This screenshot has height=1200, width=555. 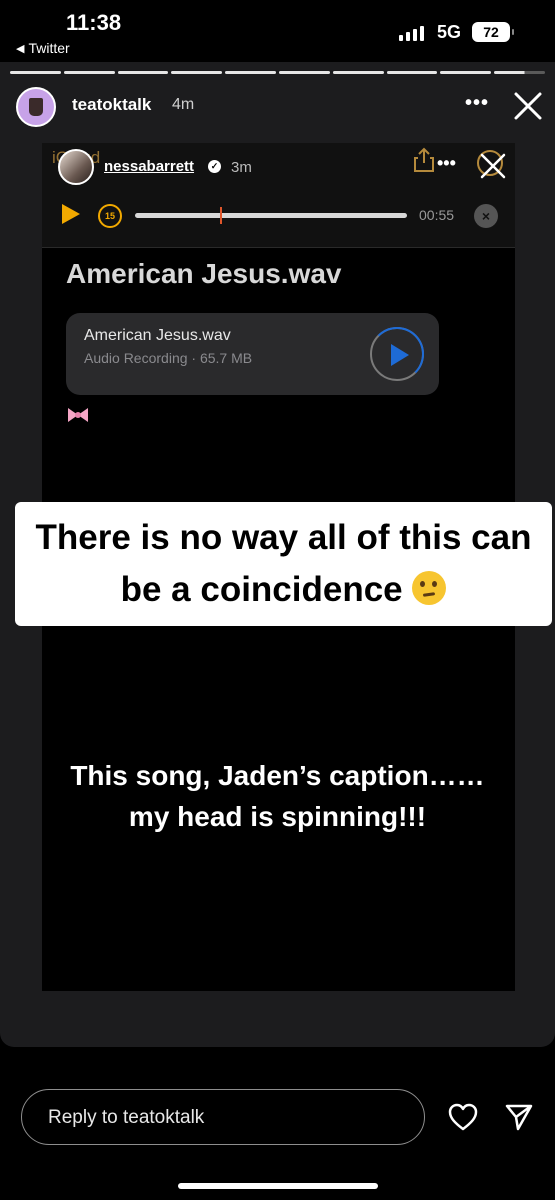 I want to click on clear-icon: ×, so click(x=486, y=216).